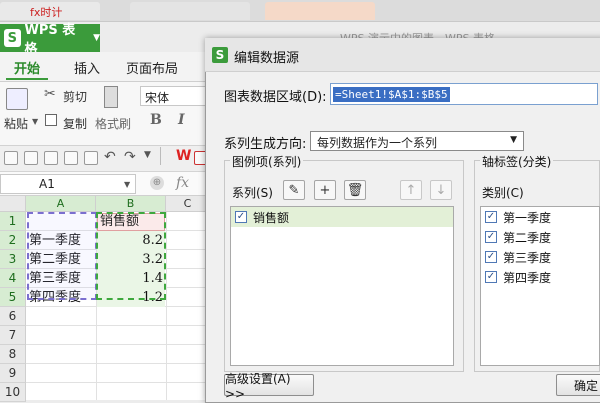 The width and height of the screenshot is (600, 403). What do you see at coordinates (50, 40) in the screenshot?
I see `app-menu-button: S WPS 表格 ▼` at bounding box center [50, 40].